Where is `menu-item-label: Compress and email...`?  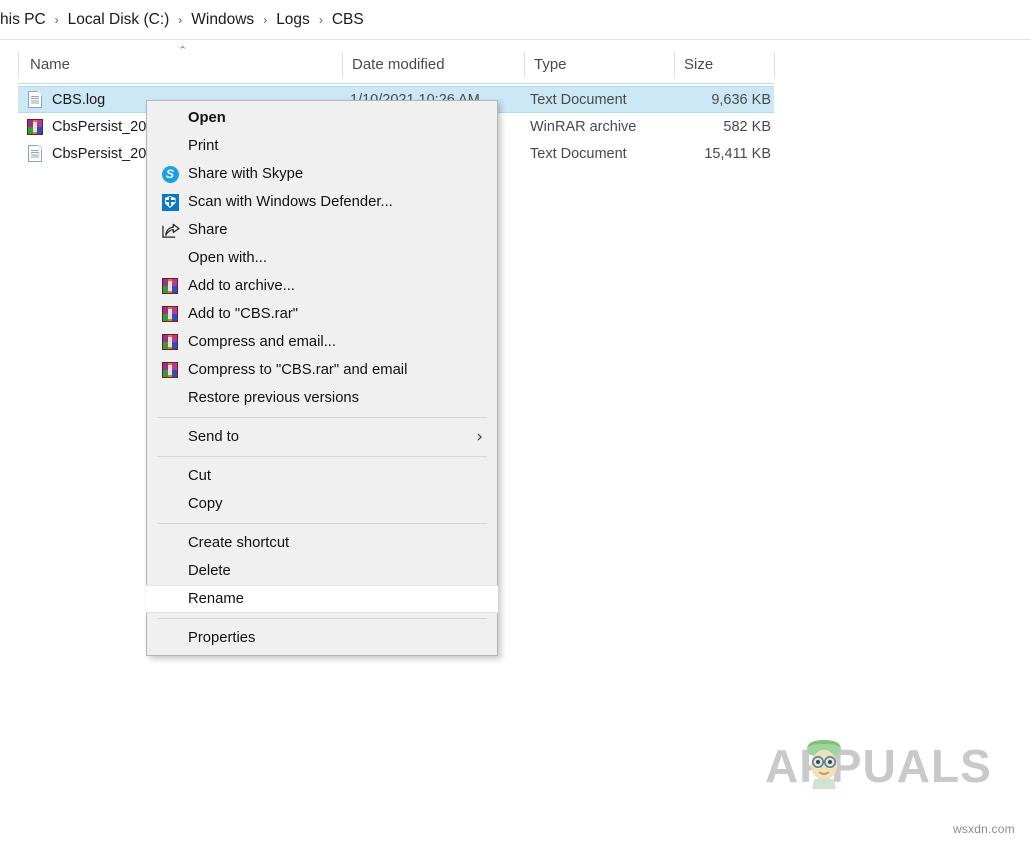 menu-item-label: Compress and email... is located at coordinates (262, 342).